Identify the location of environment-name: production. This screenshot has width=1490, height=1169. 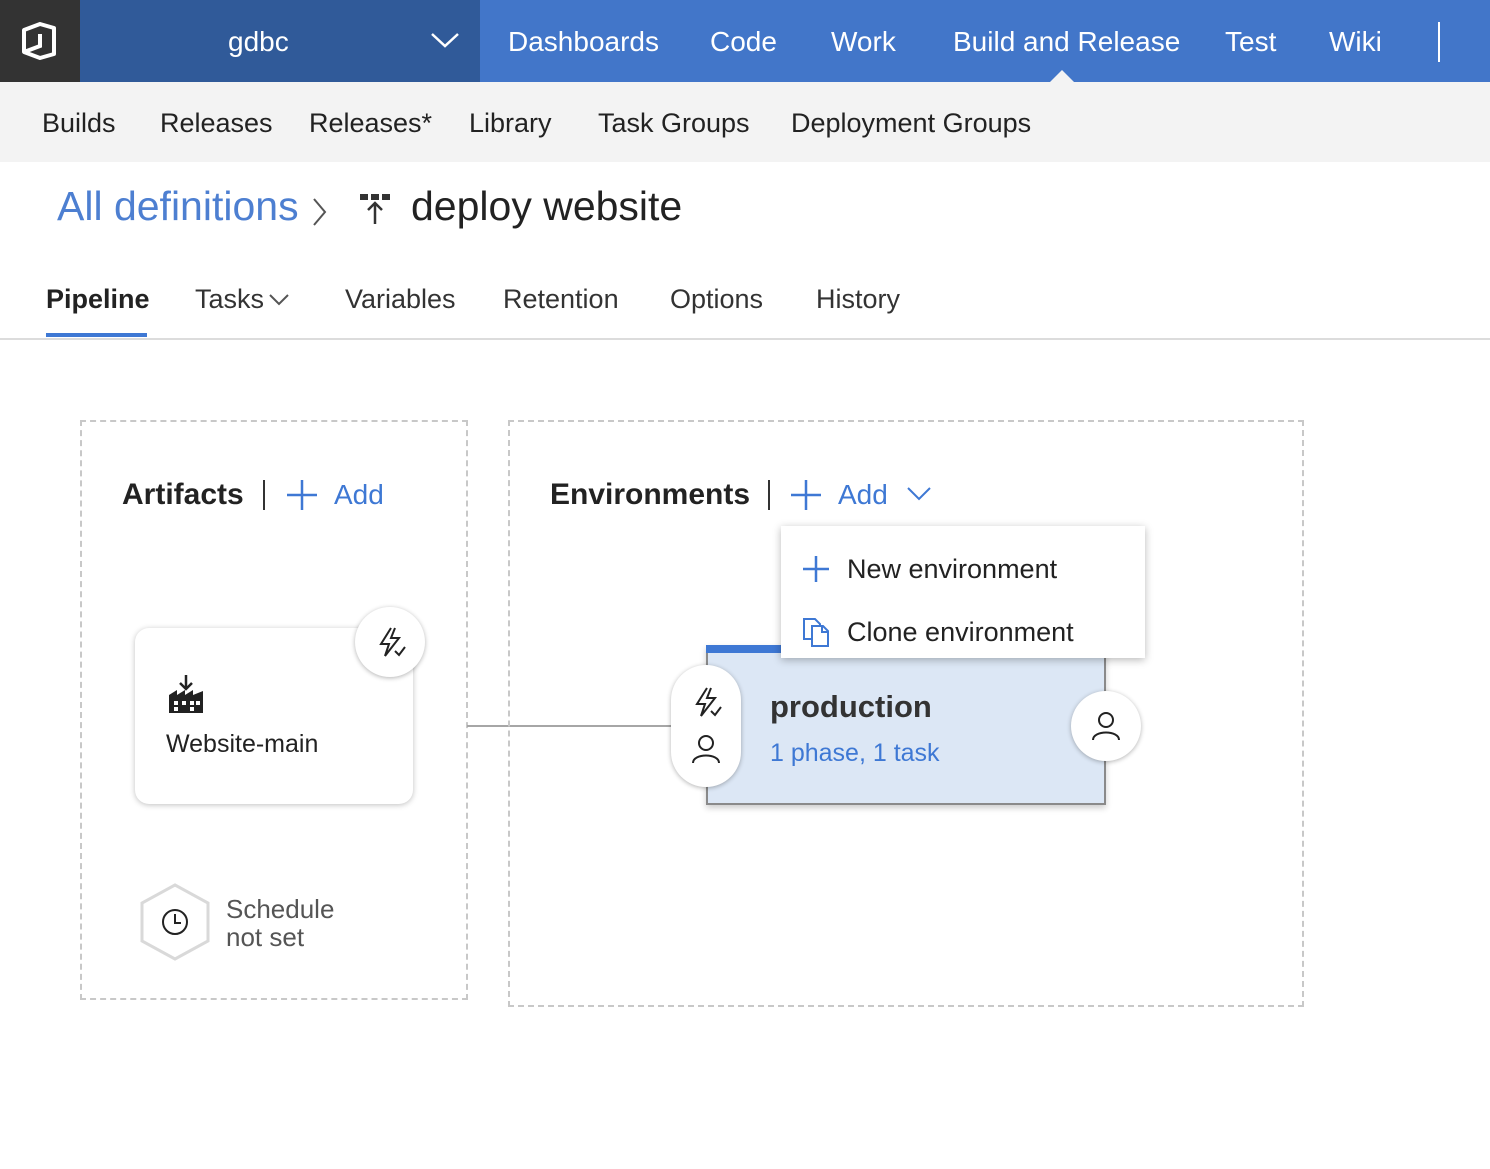
(851, 706).